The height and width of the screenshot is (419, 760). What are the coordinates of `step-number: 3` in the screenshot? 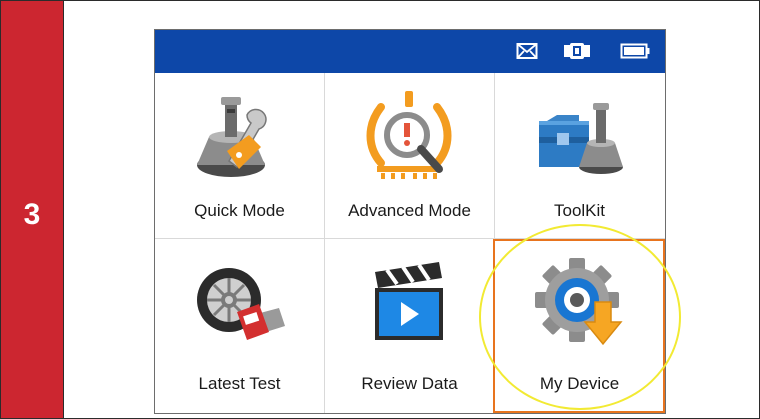 It's located at (32, 214).